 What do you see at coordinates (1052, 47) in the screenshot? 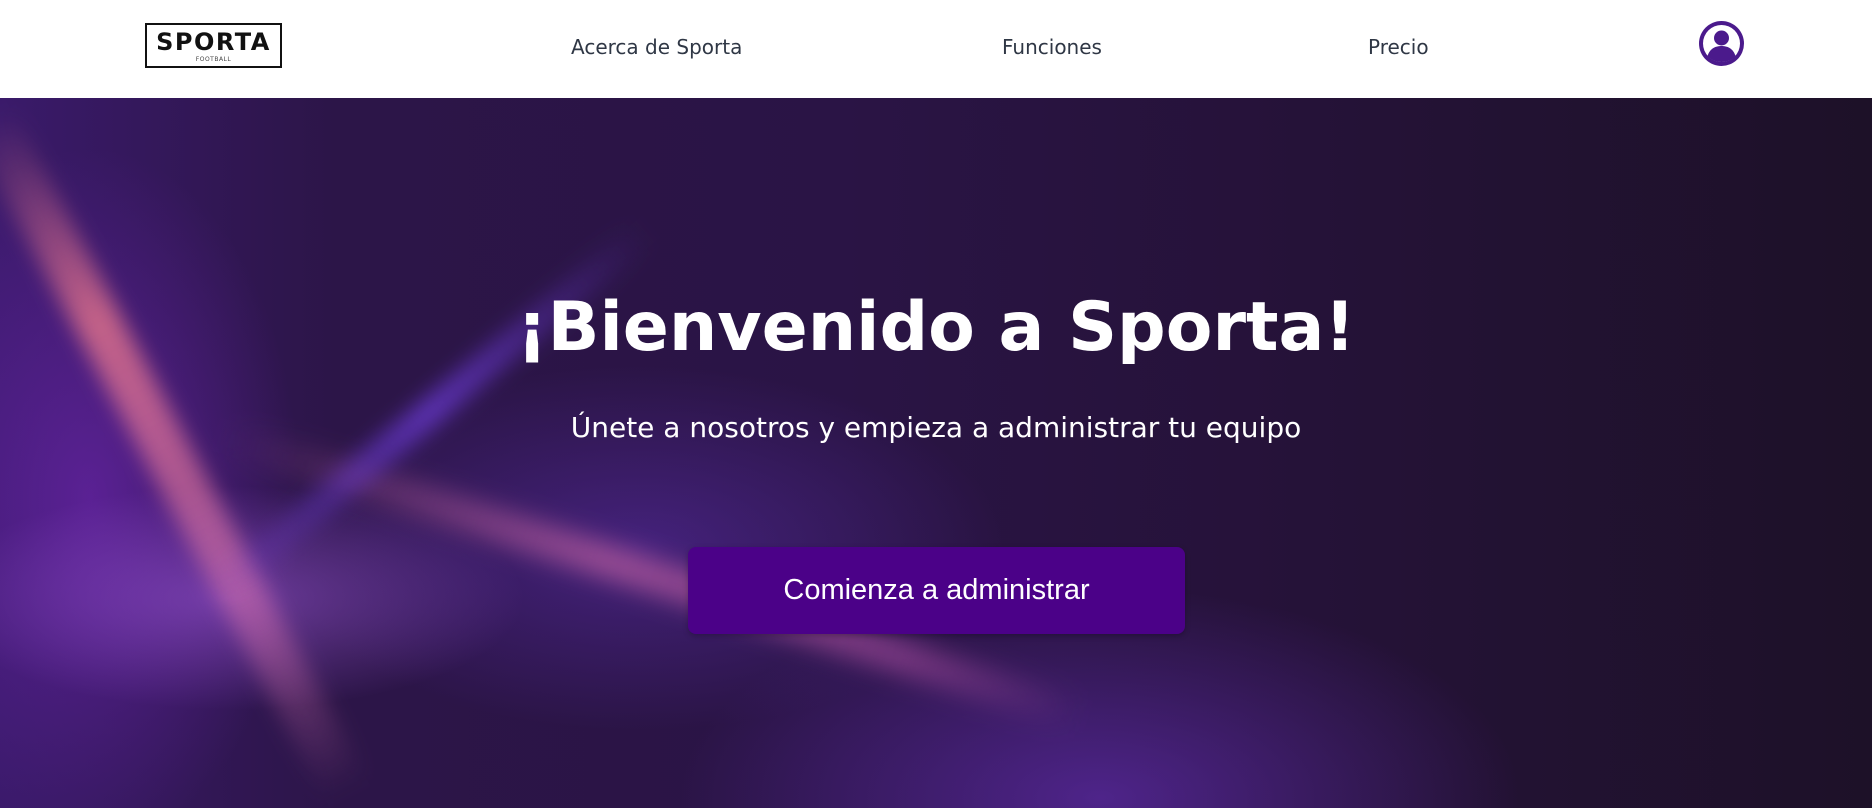
I see `nav-link-features: Funciones` at bounding box center [1052, 47].